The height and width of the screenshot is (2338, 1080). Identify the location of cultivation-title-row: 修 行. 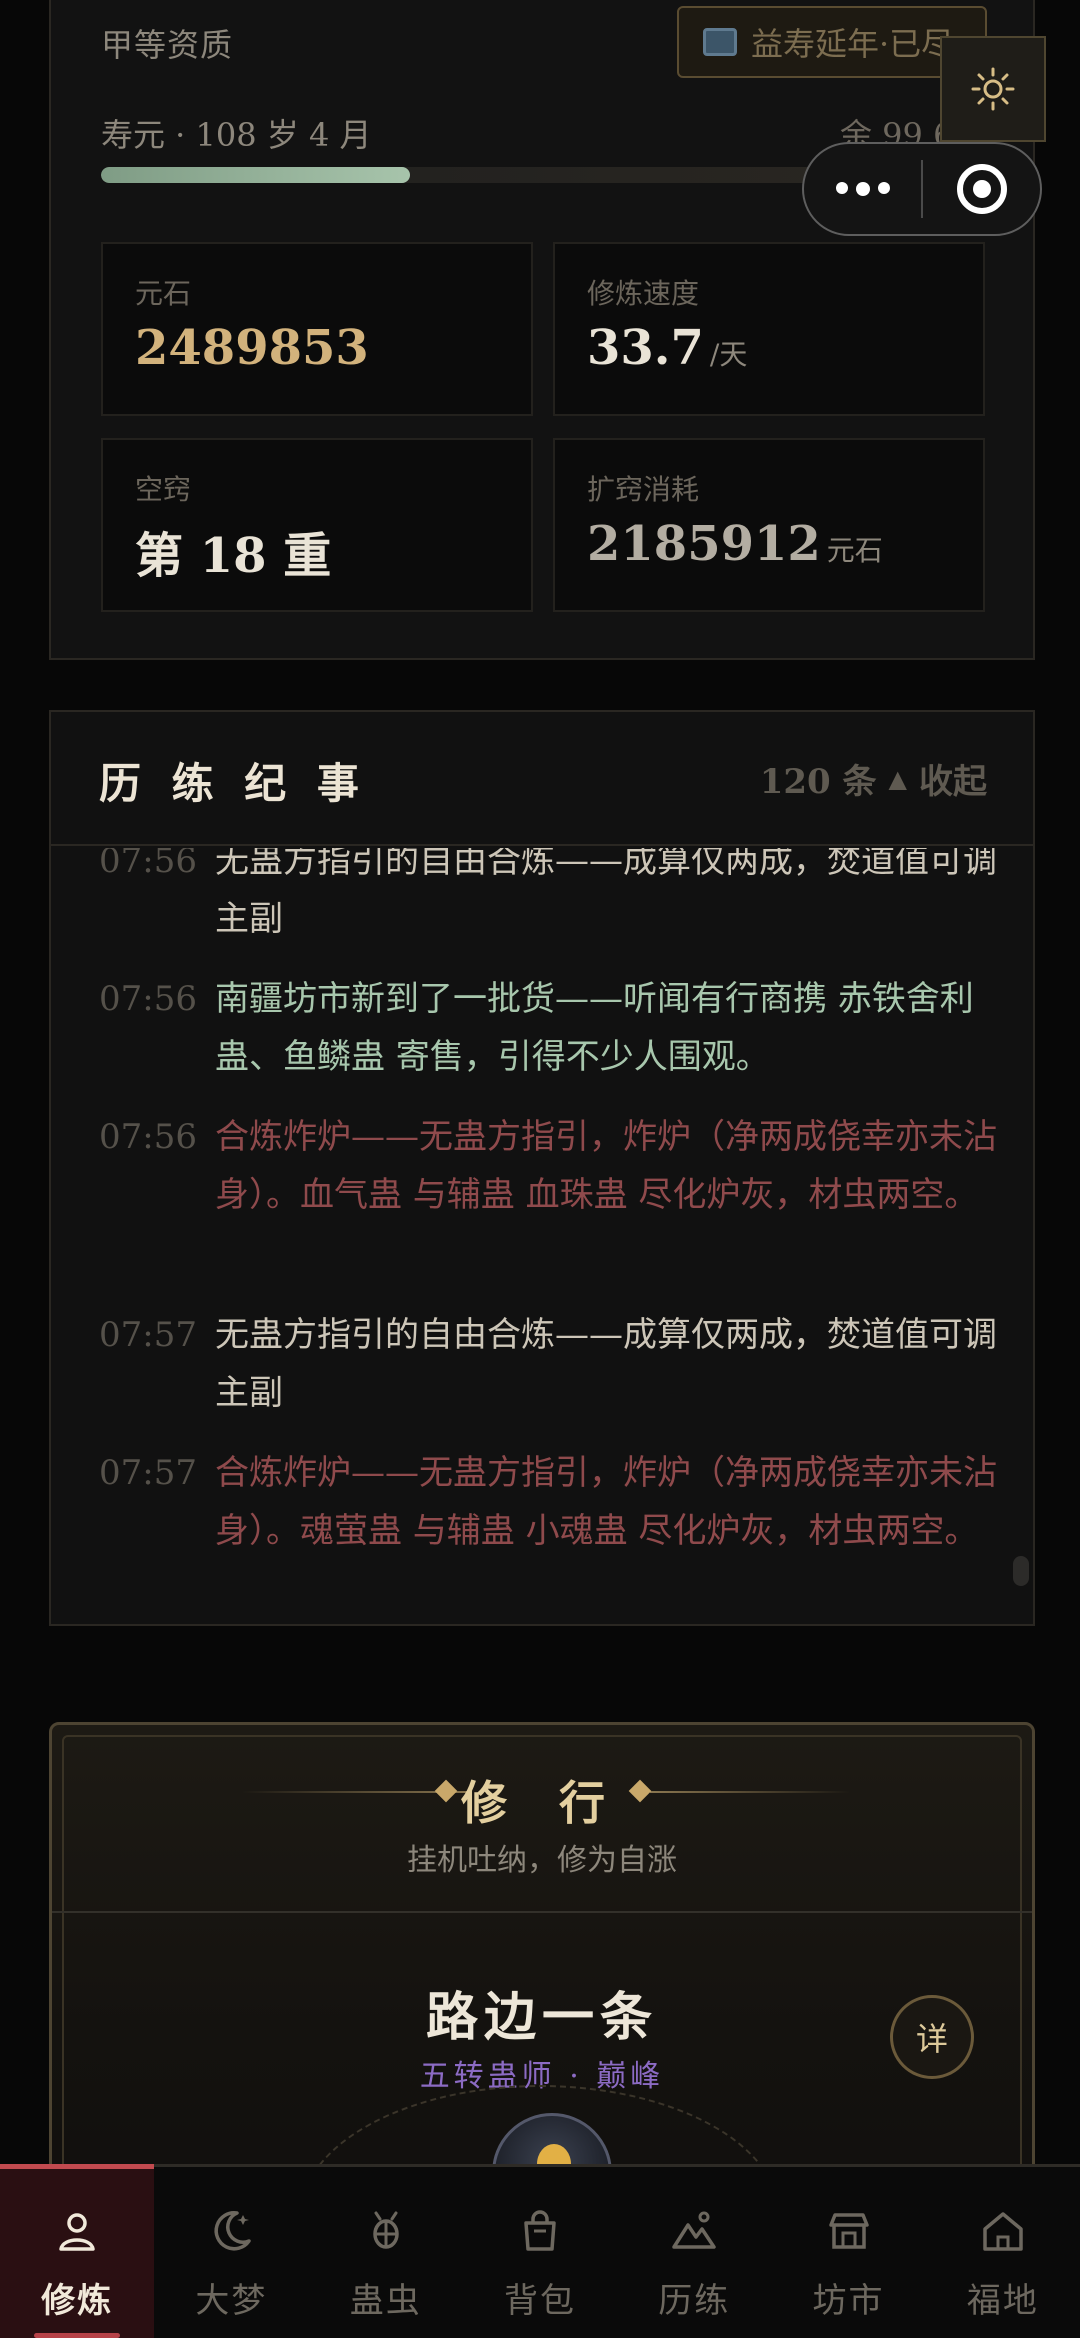
(542, 1796).